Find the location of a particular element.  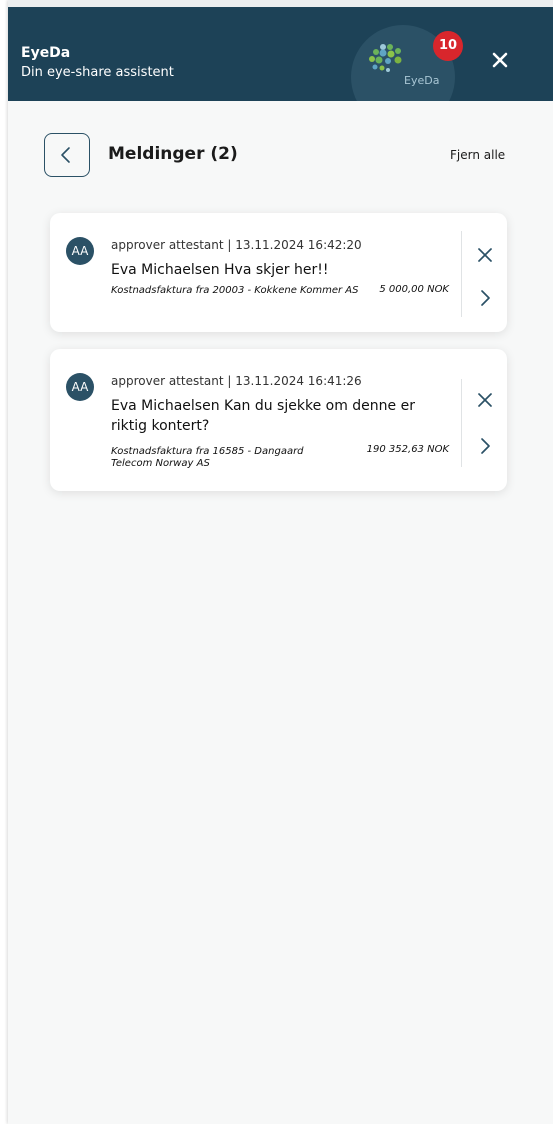

notification-badge: 10 is located at coordinates (448, 46).